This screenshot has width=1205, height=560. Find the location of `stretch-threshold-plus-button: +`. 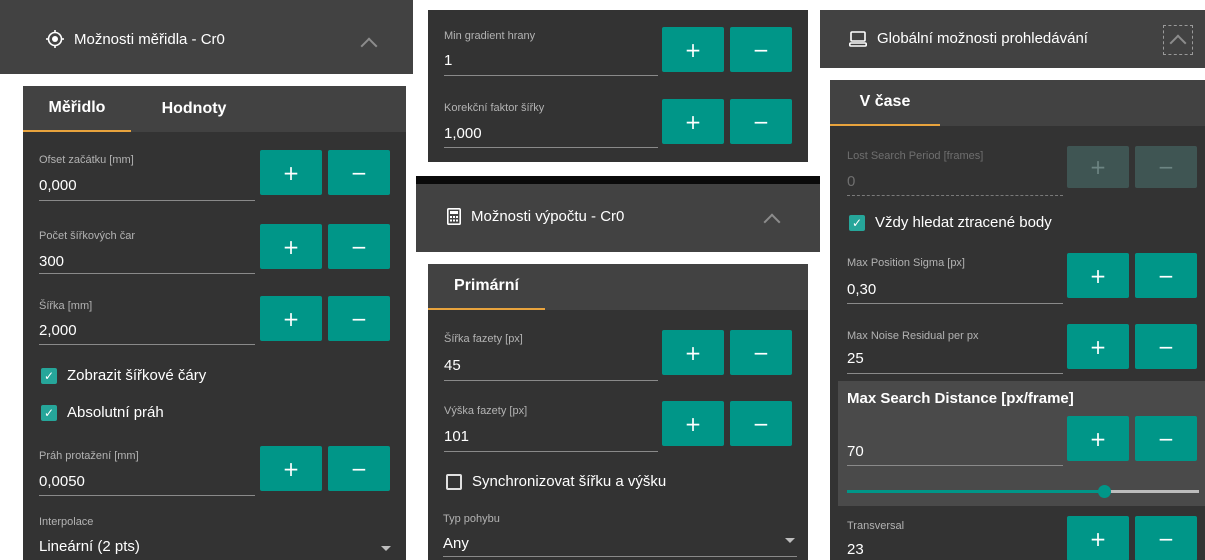

stretch-threshold-plus-button: + is located at coordinates (291, 468).